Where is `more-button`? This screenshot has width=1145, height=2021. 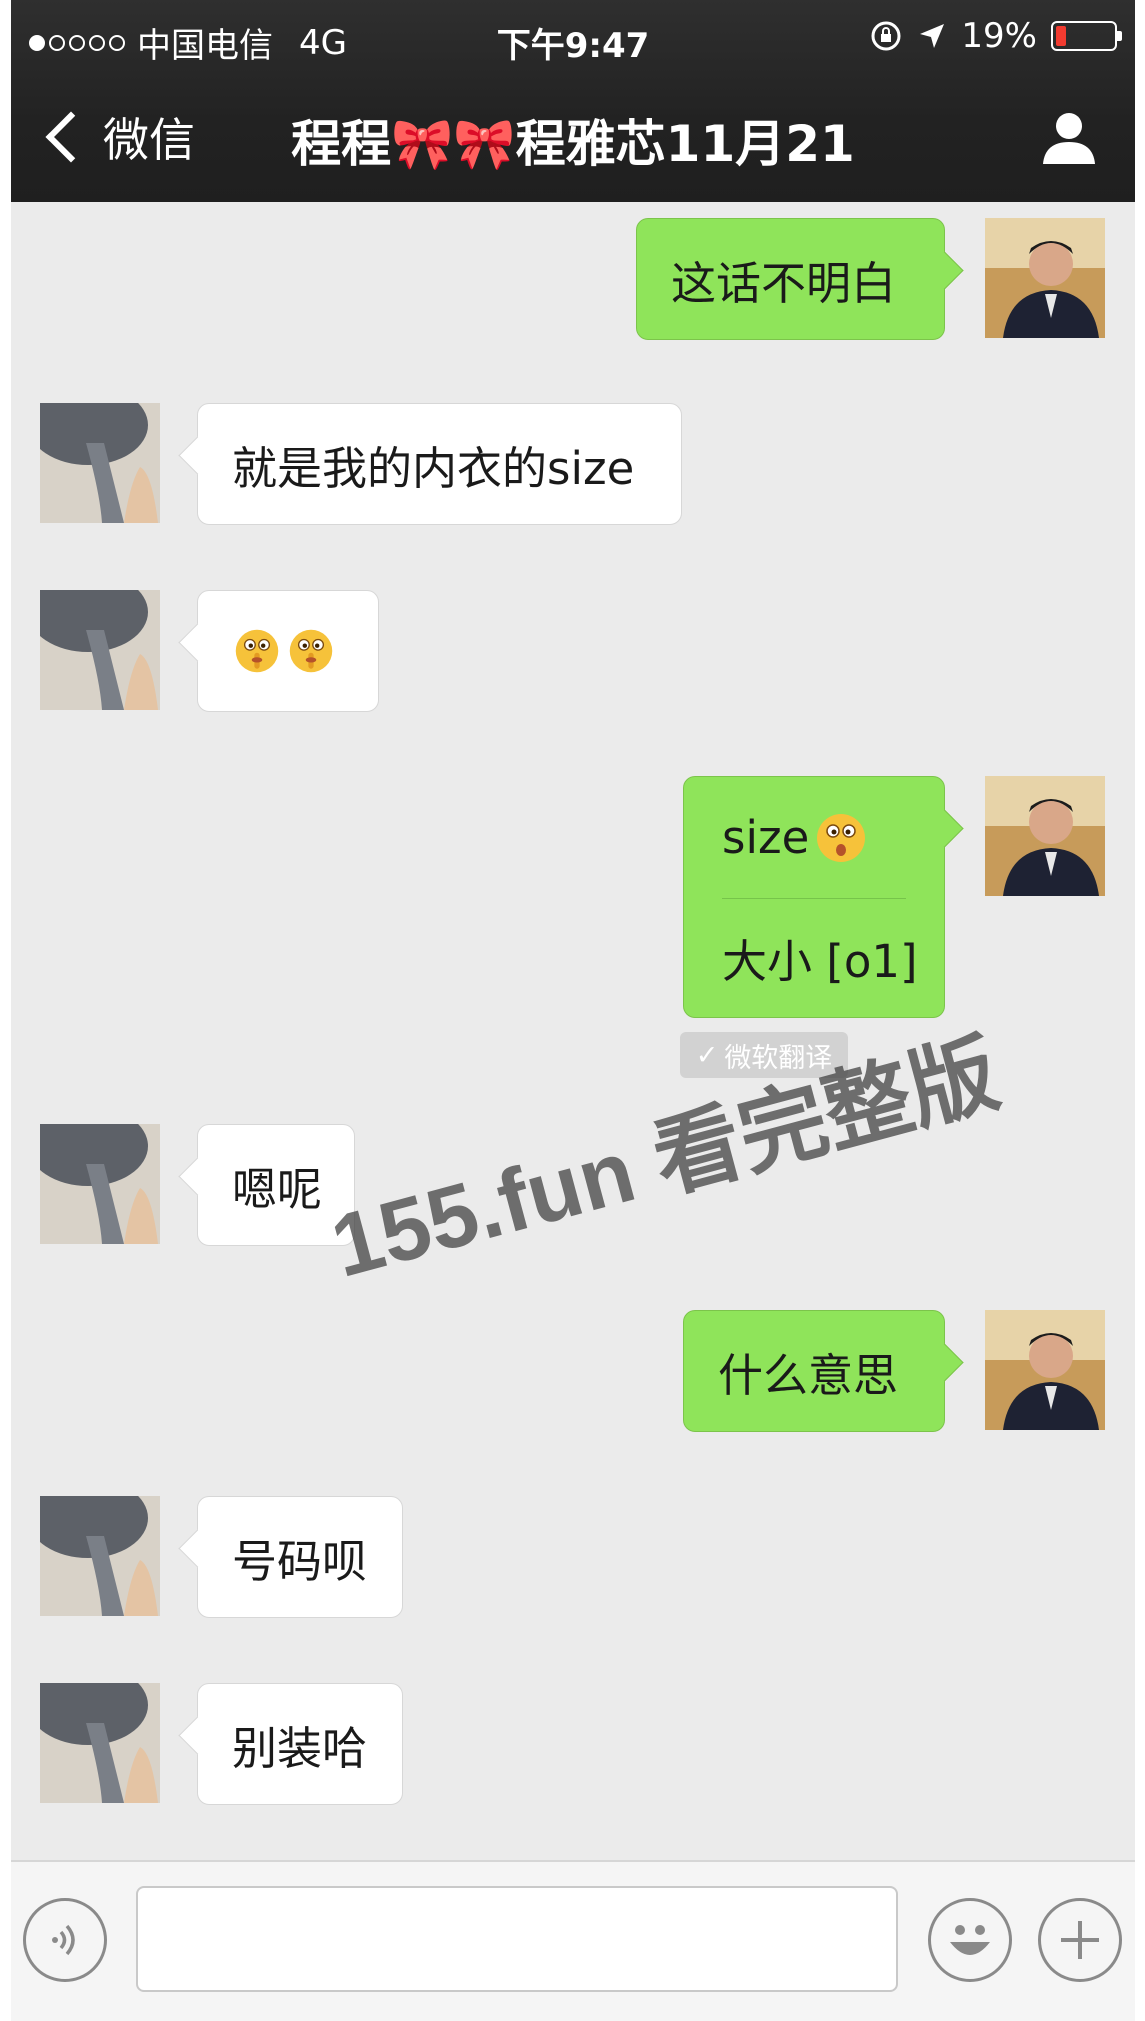 more-button is located at coordinates (1080, 1940).